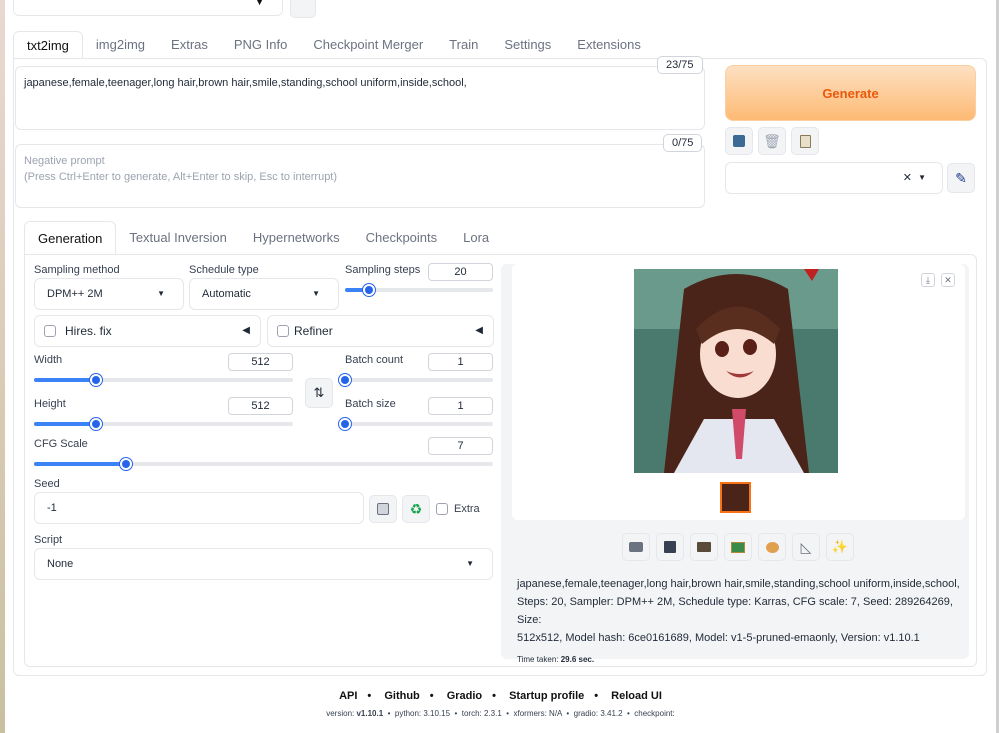 Image resolution: width=999 pixels, height=733 pixels. What do you see at coordinates (80, 464) in the screenshot?
I see `slider-fill` at bounding box center [80, 464].